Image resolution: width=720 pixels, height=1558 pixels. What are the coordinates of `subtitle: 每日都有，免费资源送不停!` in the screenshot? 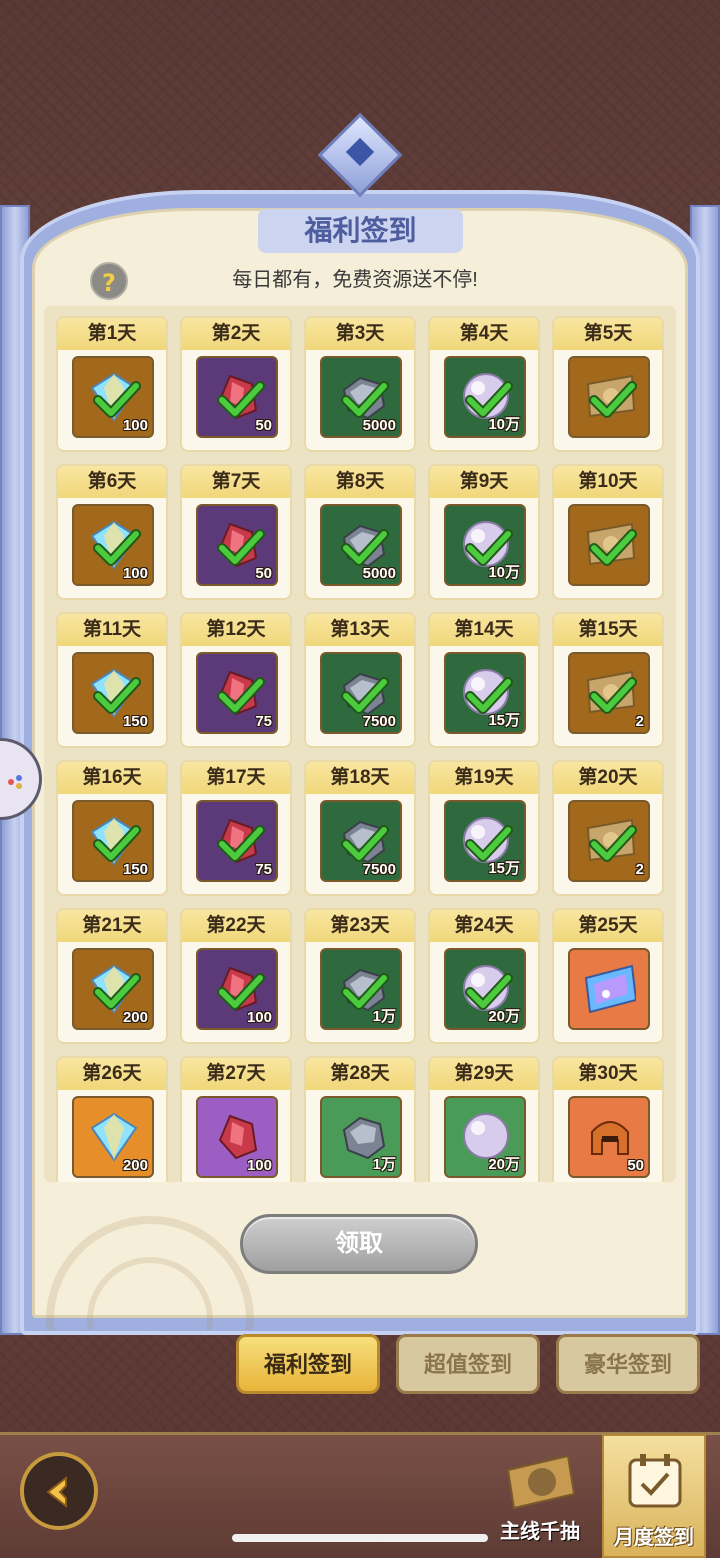 It's located at (355, 280).